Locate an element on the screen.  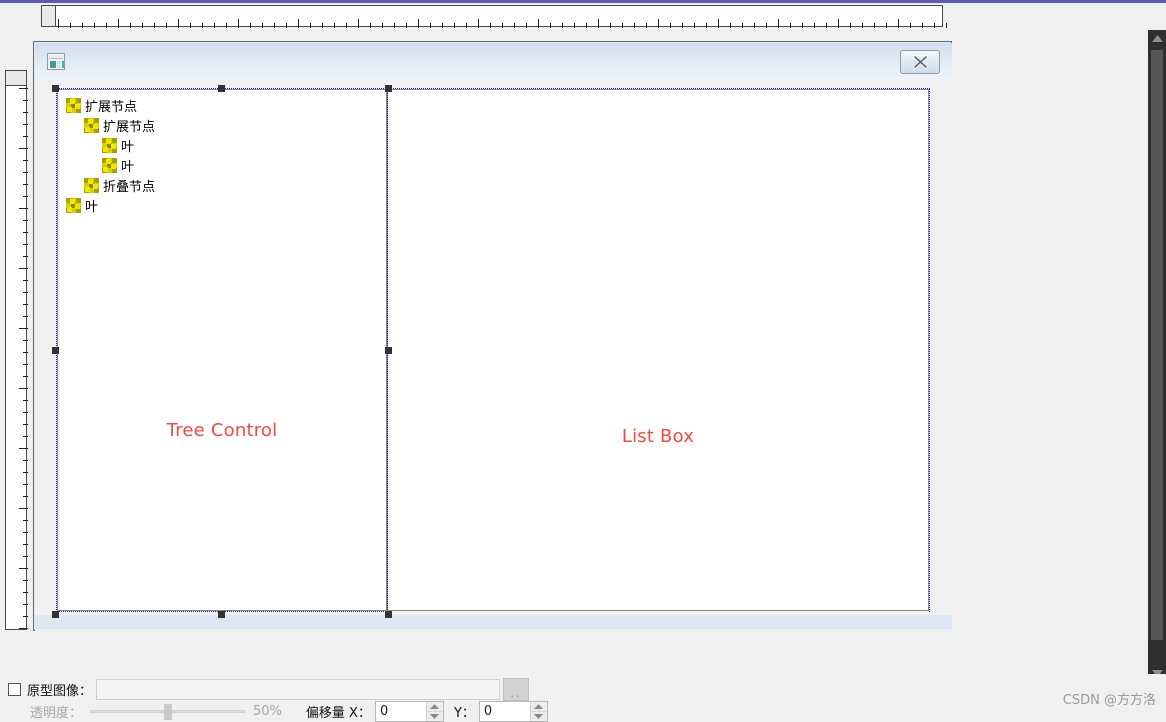
ruler-origin-box-top is located at coordinates (48, 16).